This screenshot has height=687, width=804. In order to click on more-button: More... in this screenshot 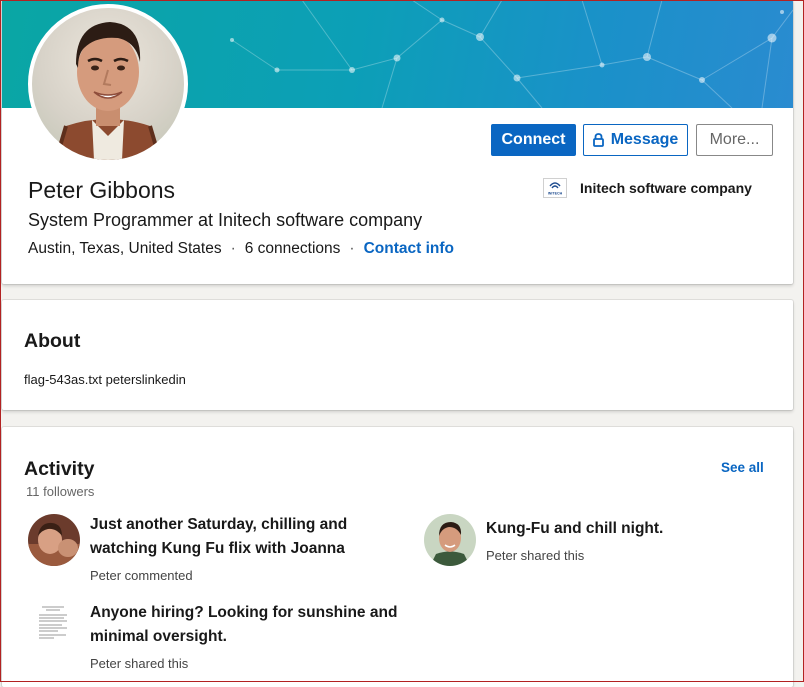, I will do `click(734, 140)`.